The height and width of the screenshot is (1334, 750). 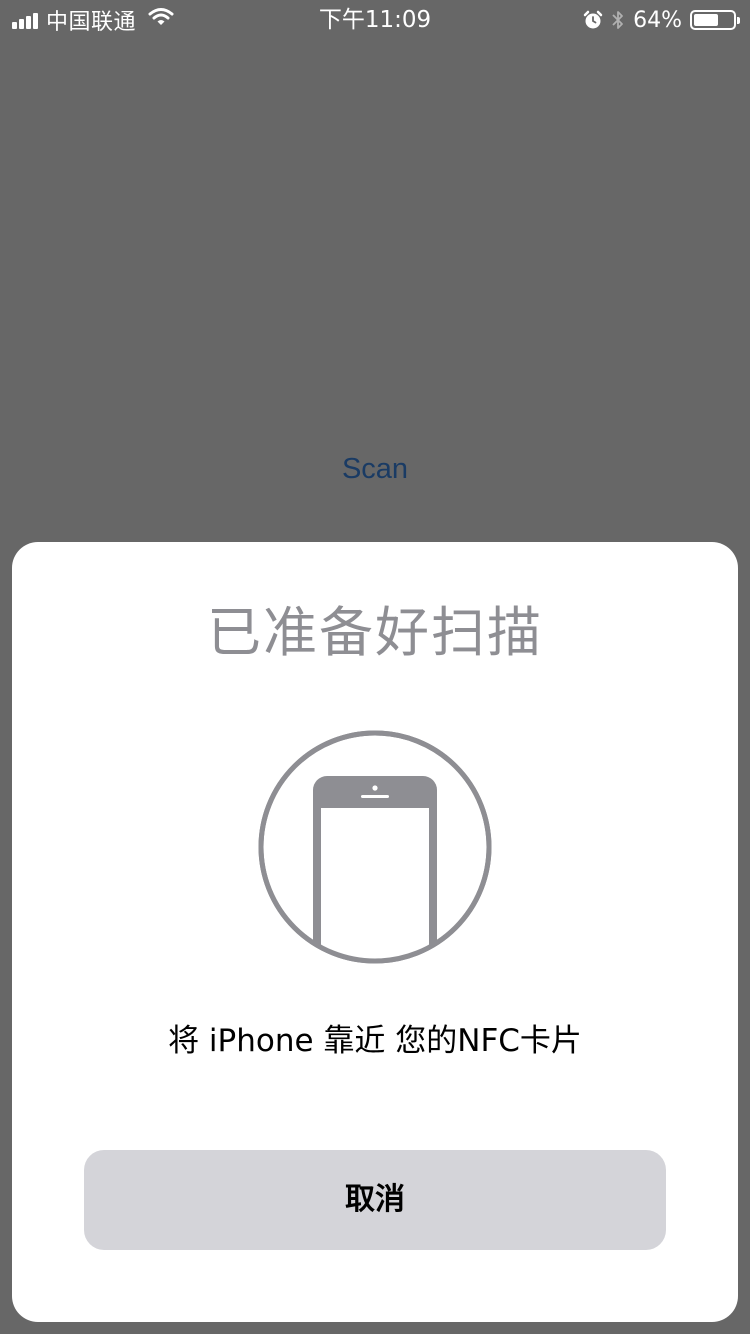 What do you see at coordinates (375, 1200) in the screenshot?
I see `cancel-button: 取消` at bounding box center [375, 1200].